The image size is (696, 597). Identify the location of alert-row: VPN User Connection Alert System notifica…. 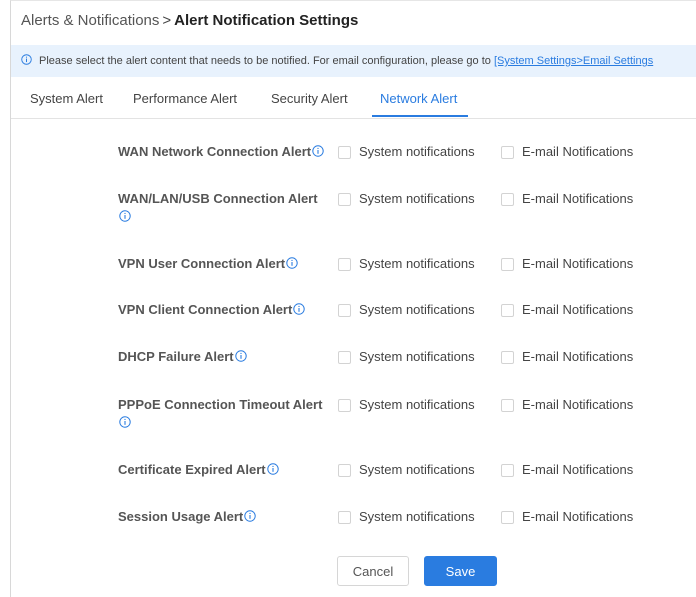
(353, 275).